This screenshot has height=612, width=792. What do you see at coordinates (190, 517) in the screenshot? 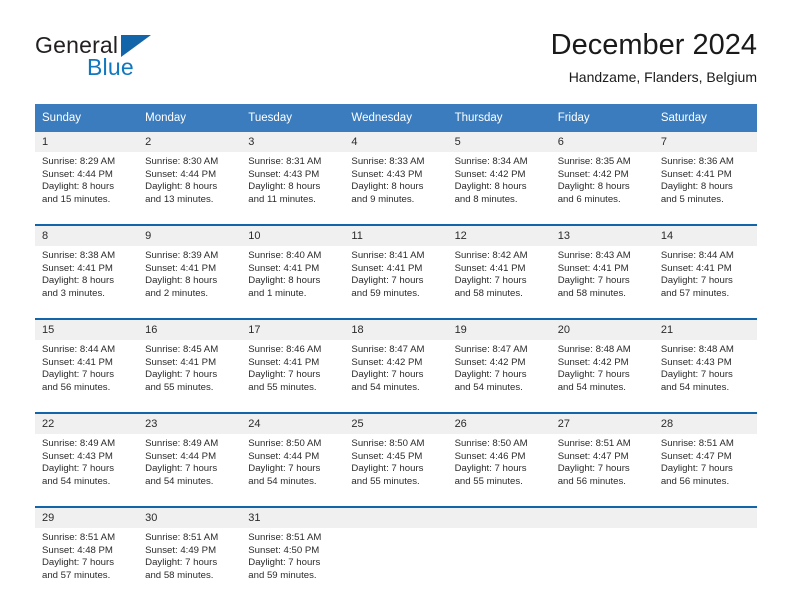
I see `day-number: 30` at bounding box center [190, 517].